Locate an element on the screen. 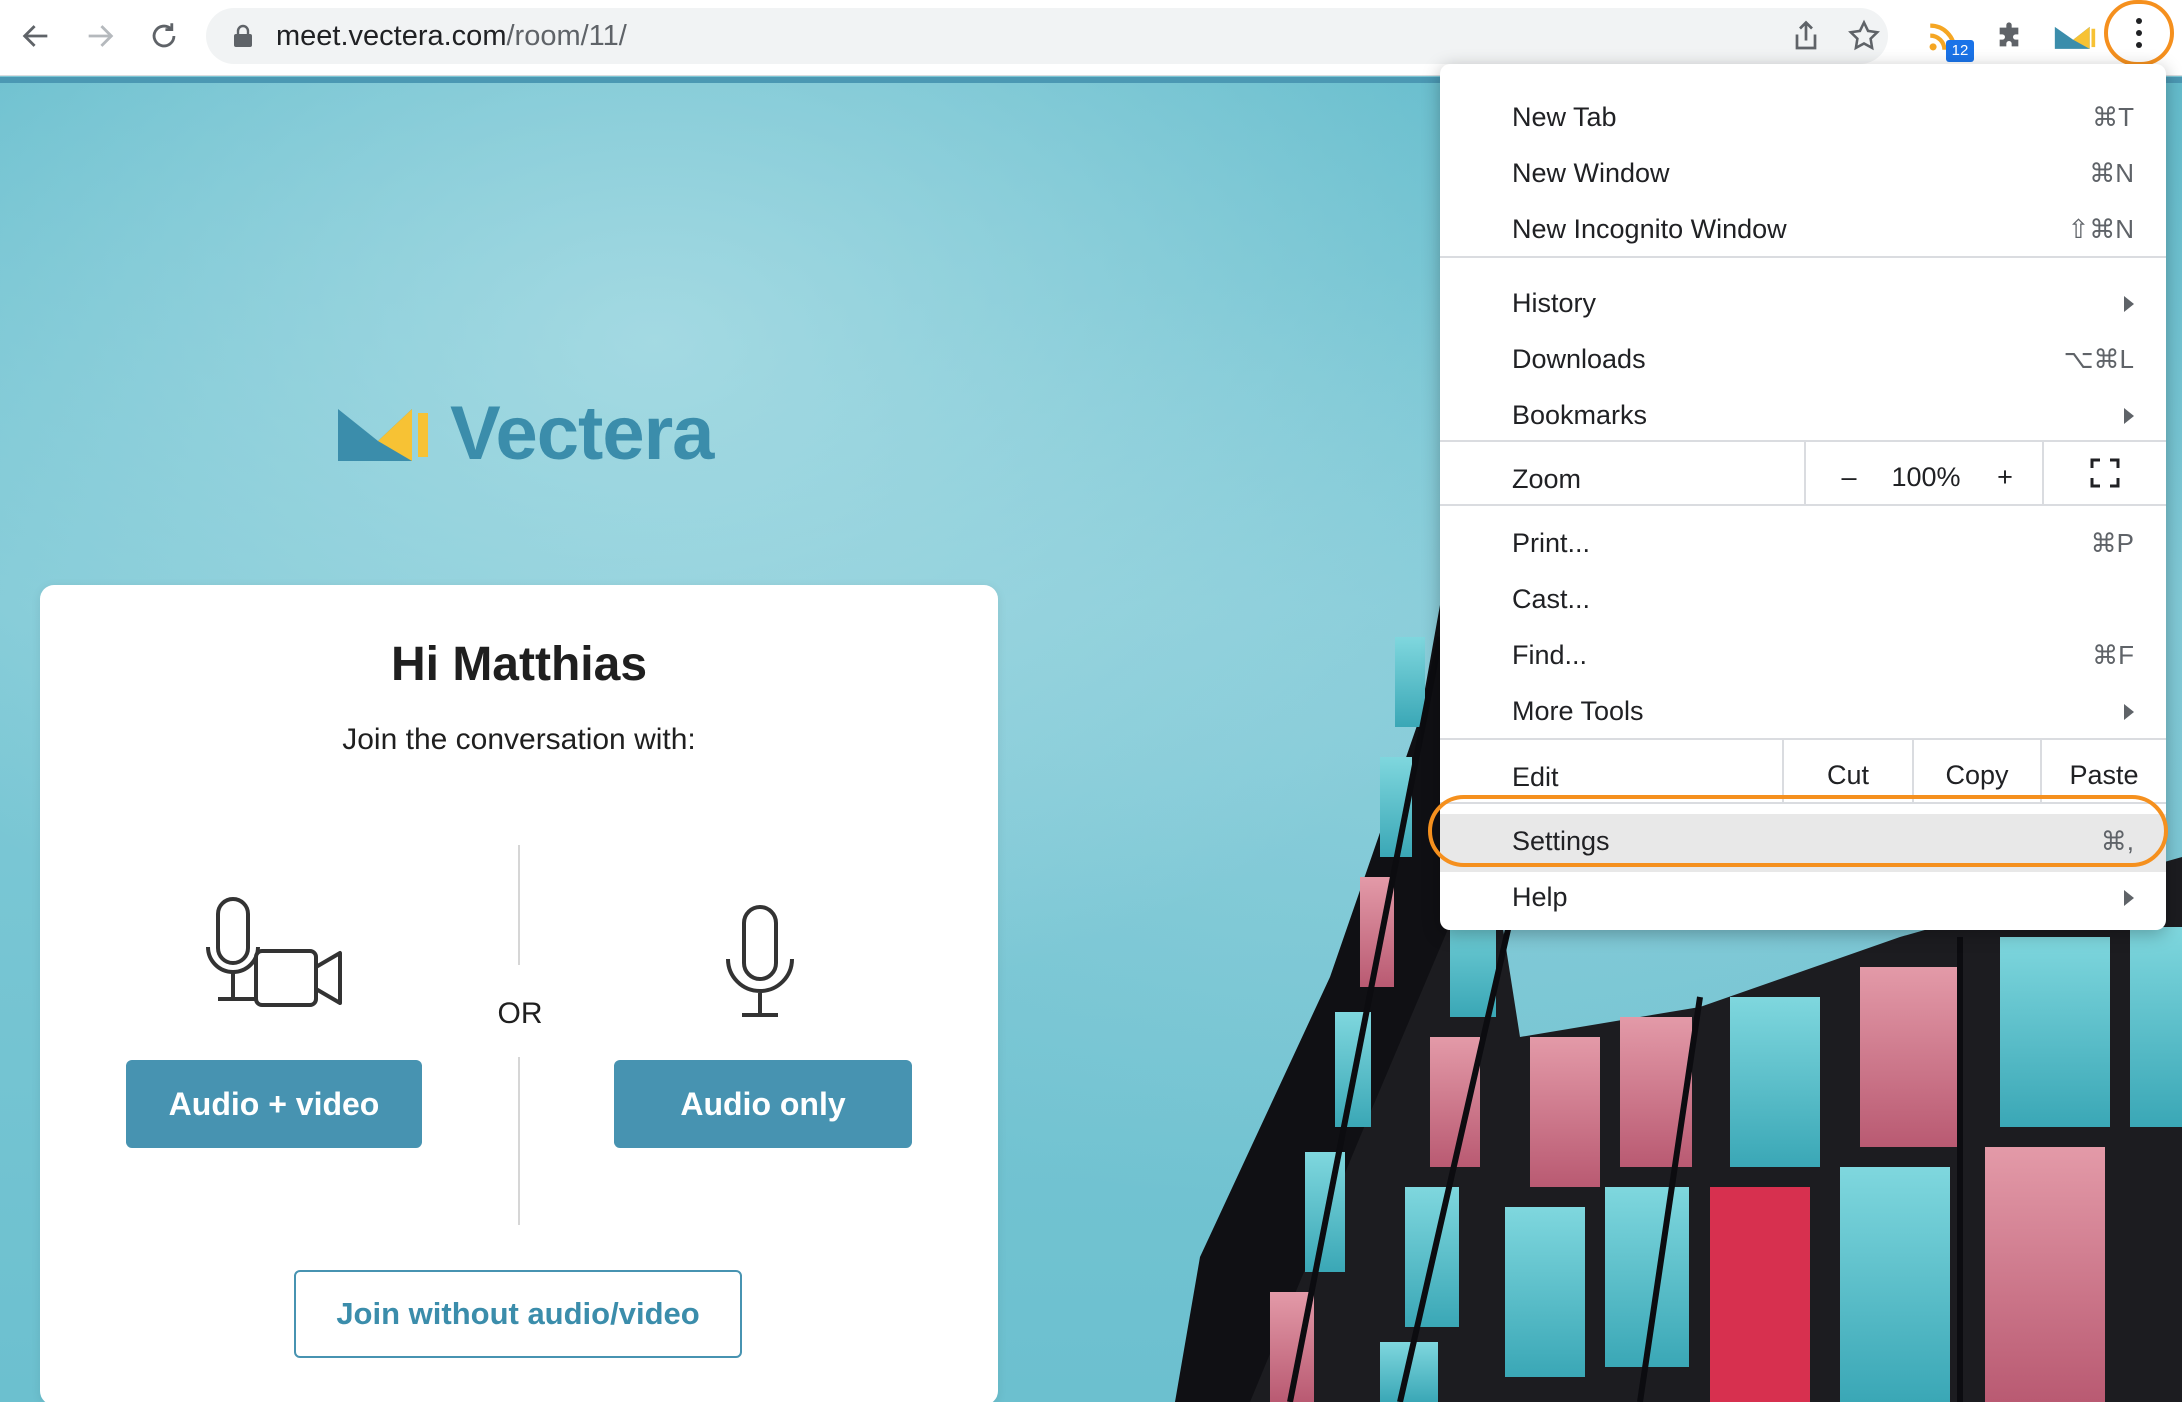 This screenshot has height=1402, width=2182. menu-item-label: Zoom is located at coordinates (1547, 479).